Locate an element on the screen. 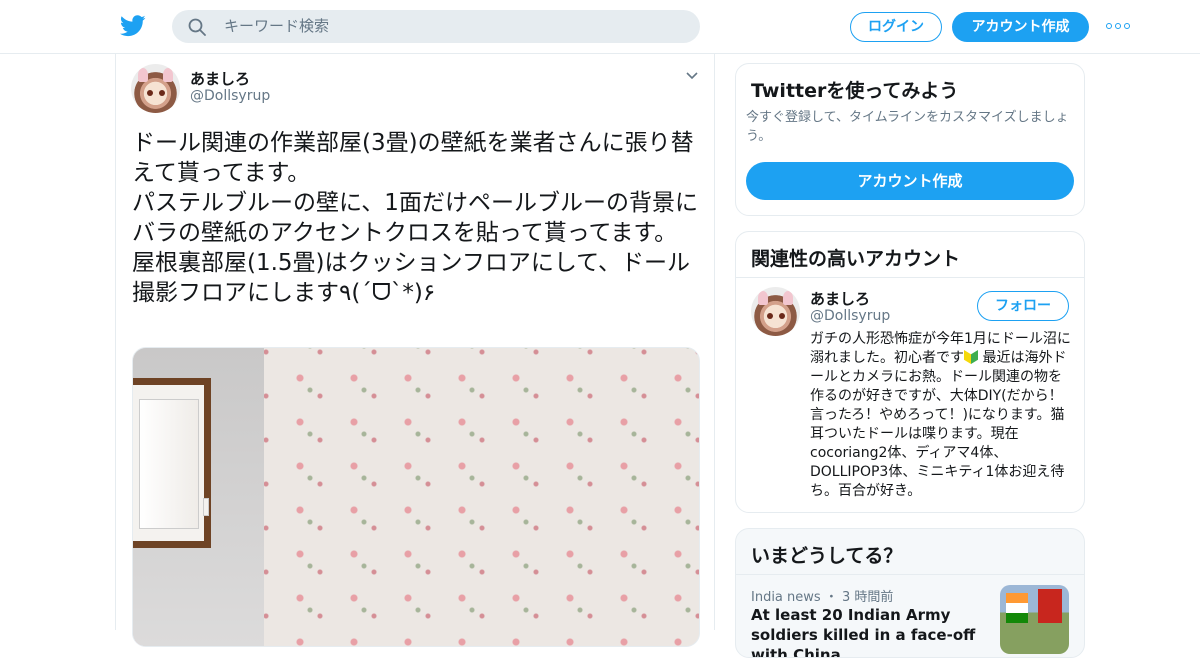 The width and height of the screenshot is (1200, 658). trends-title: いまどうしてる？ is located at coordinates (827, 556).